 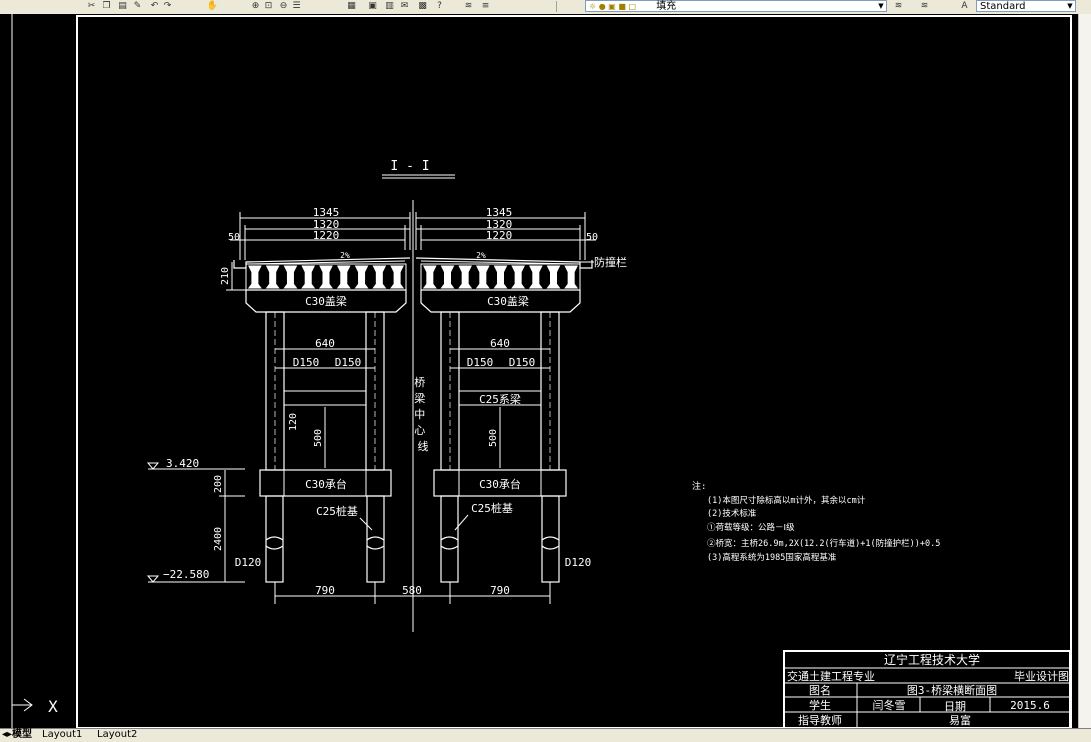 What do you see at coordinates (167, 6) in the screenshot?
I see `redo-icon: ↷` at bounding box center [167, 6].